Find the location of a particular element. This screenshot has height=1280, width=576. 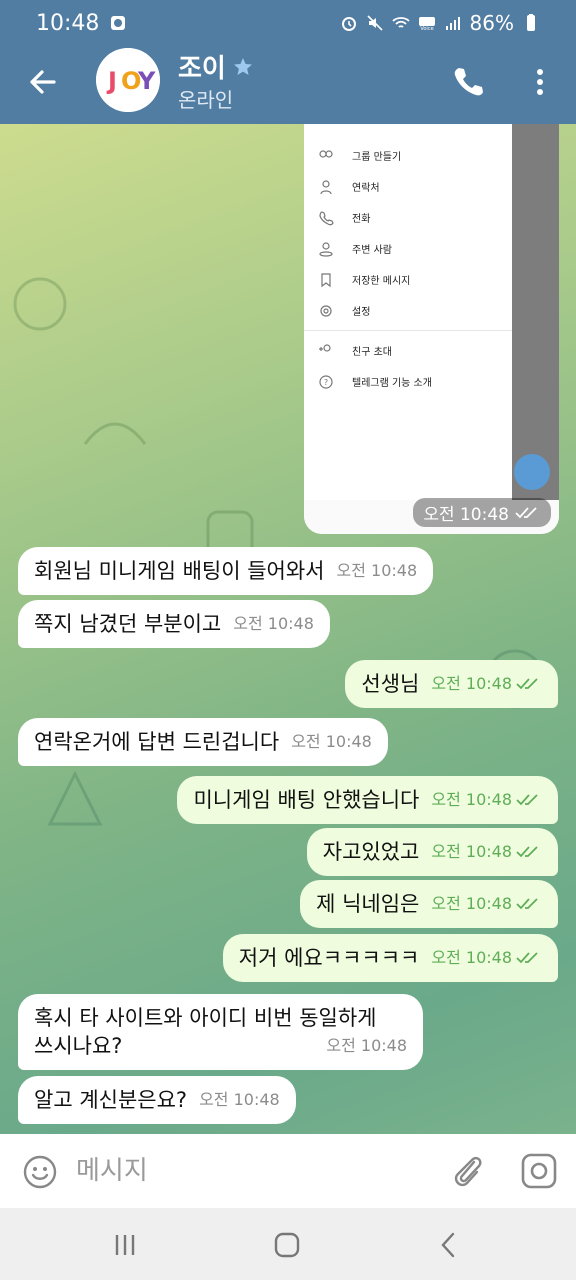

phone-call-icon is located at coordinates (468, 82).